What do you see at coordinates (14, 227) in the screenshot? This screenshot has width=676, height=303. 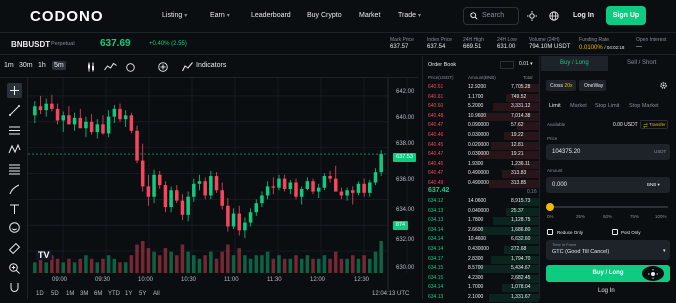 I see `emoji-icon` at bounding box center [14, 227].